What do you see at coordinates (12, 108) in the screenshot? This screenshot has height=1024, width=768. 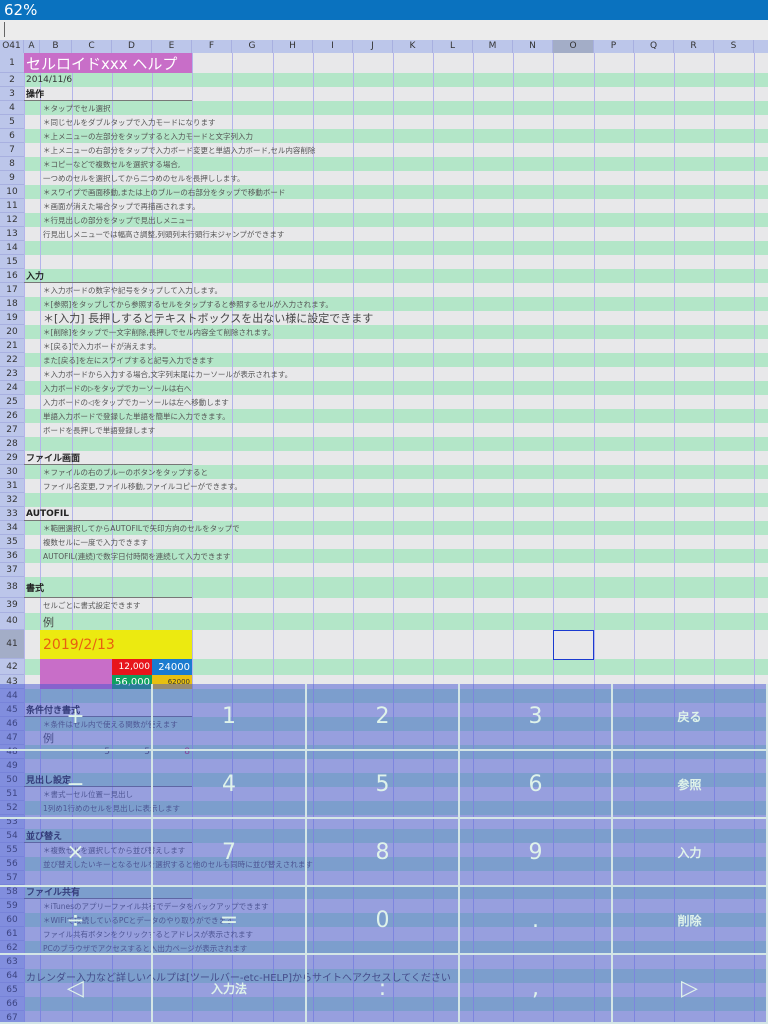 I see `row-header-4: 4` at bounding box center [12, 108].